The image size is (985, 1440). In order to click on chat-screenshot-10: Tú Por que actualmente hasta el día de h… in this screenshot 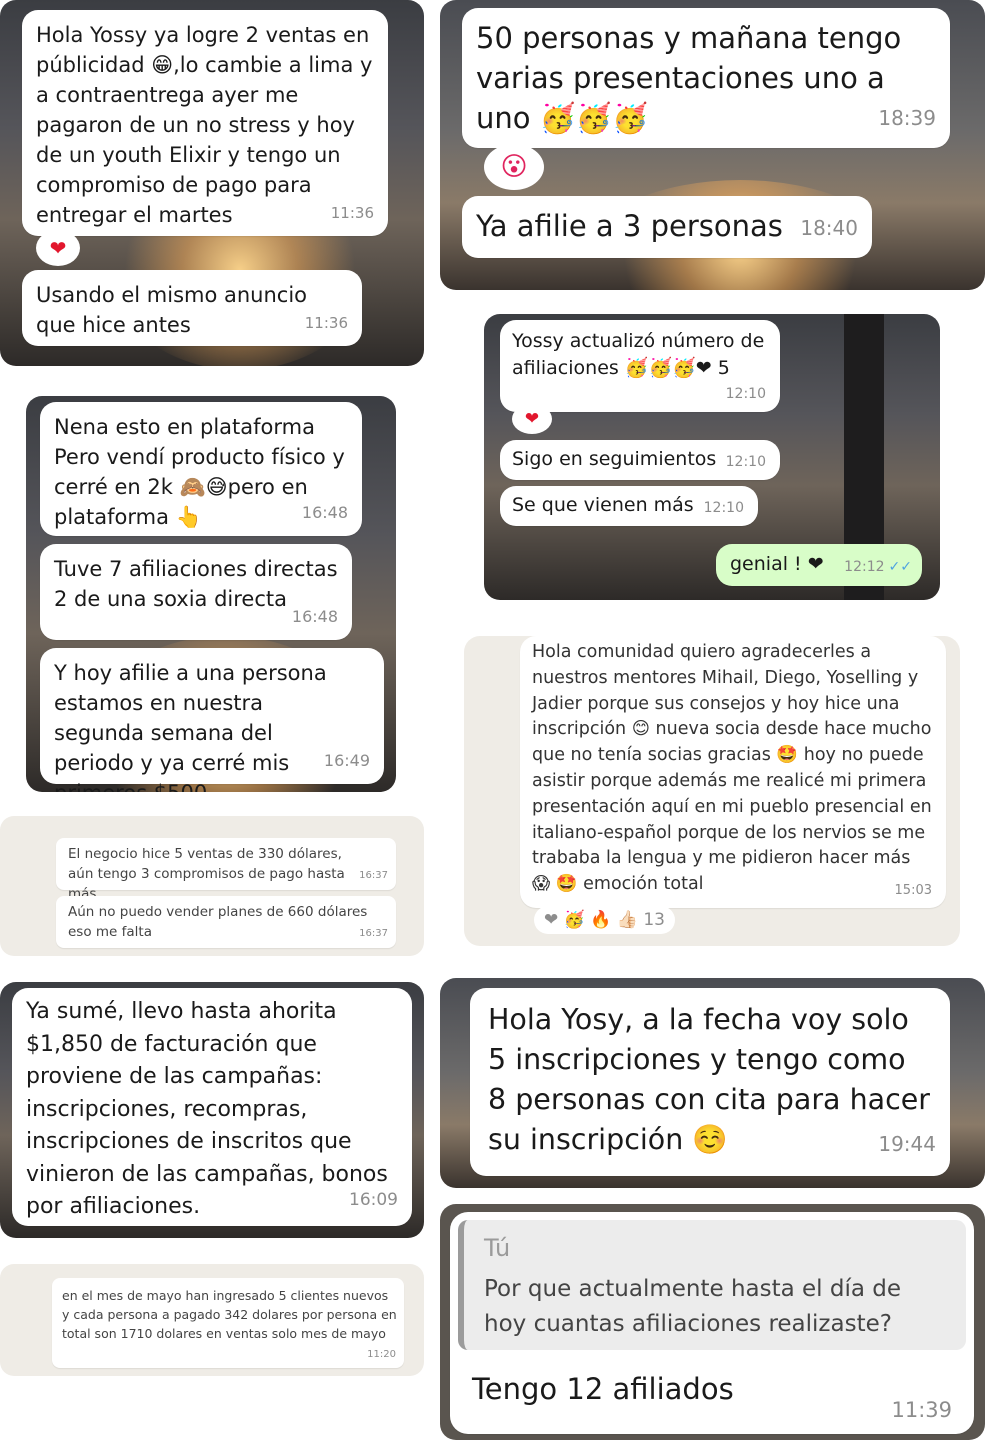, I will do `click(712, 1322)`.